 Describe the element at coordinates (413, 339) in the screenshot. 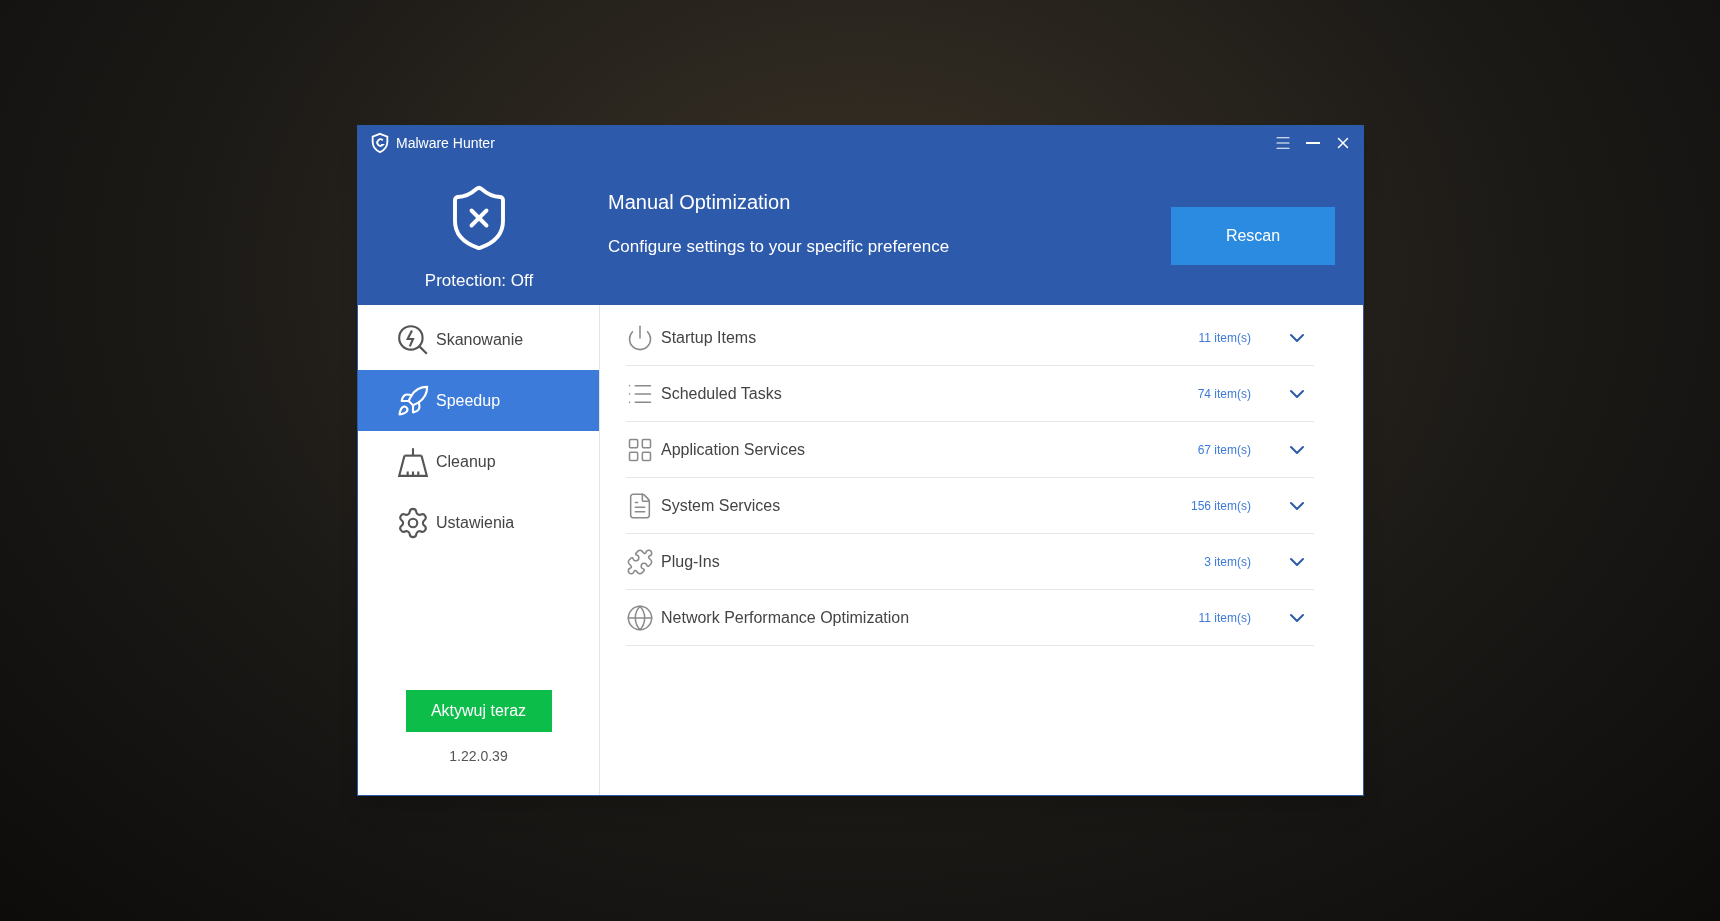

I see `magnifier-lightning-icon` at that location.